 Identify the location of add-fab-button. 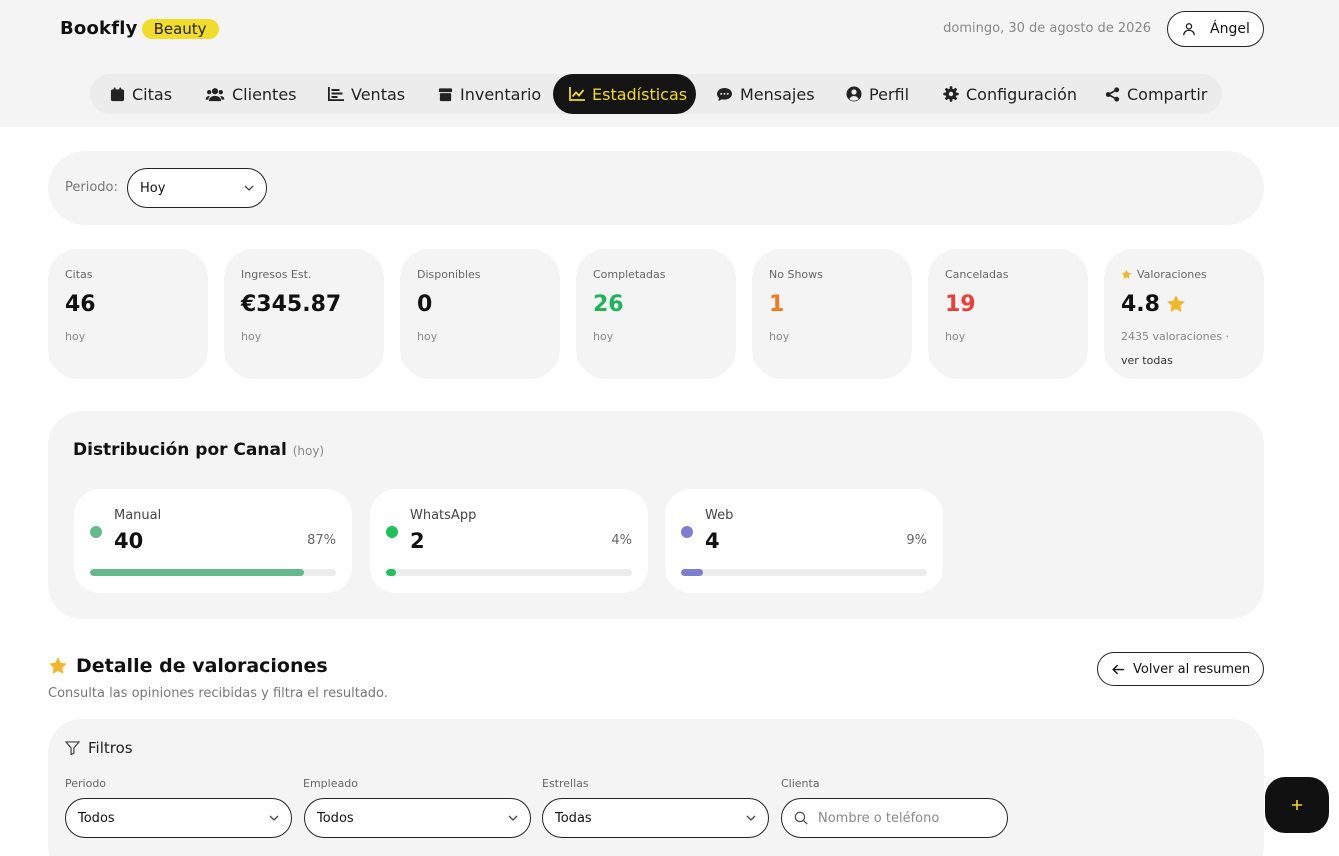
(1297, 805).